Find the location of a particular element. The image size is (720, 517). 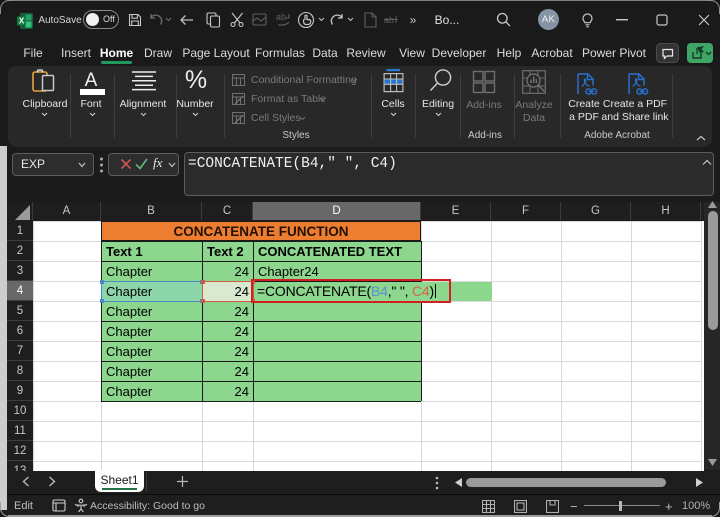

svg-text: A is located at coordinates (91, 80).